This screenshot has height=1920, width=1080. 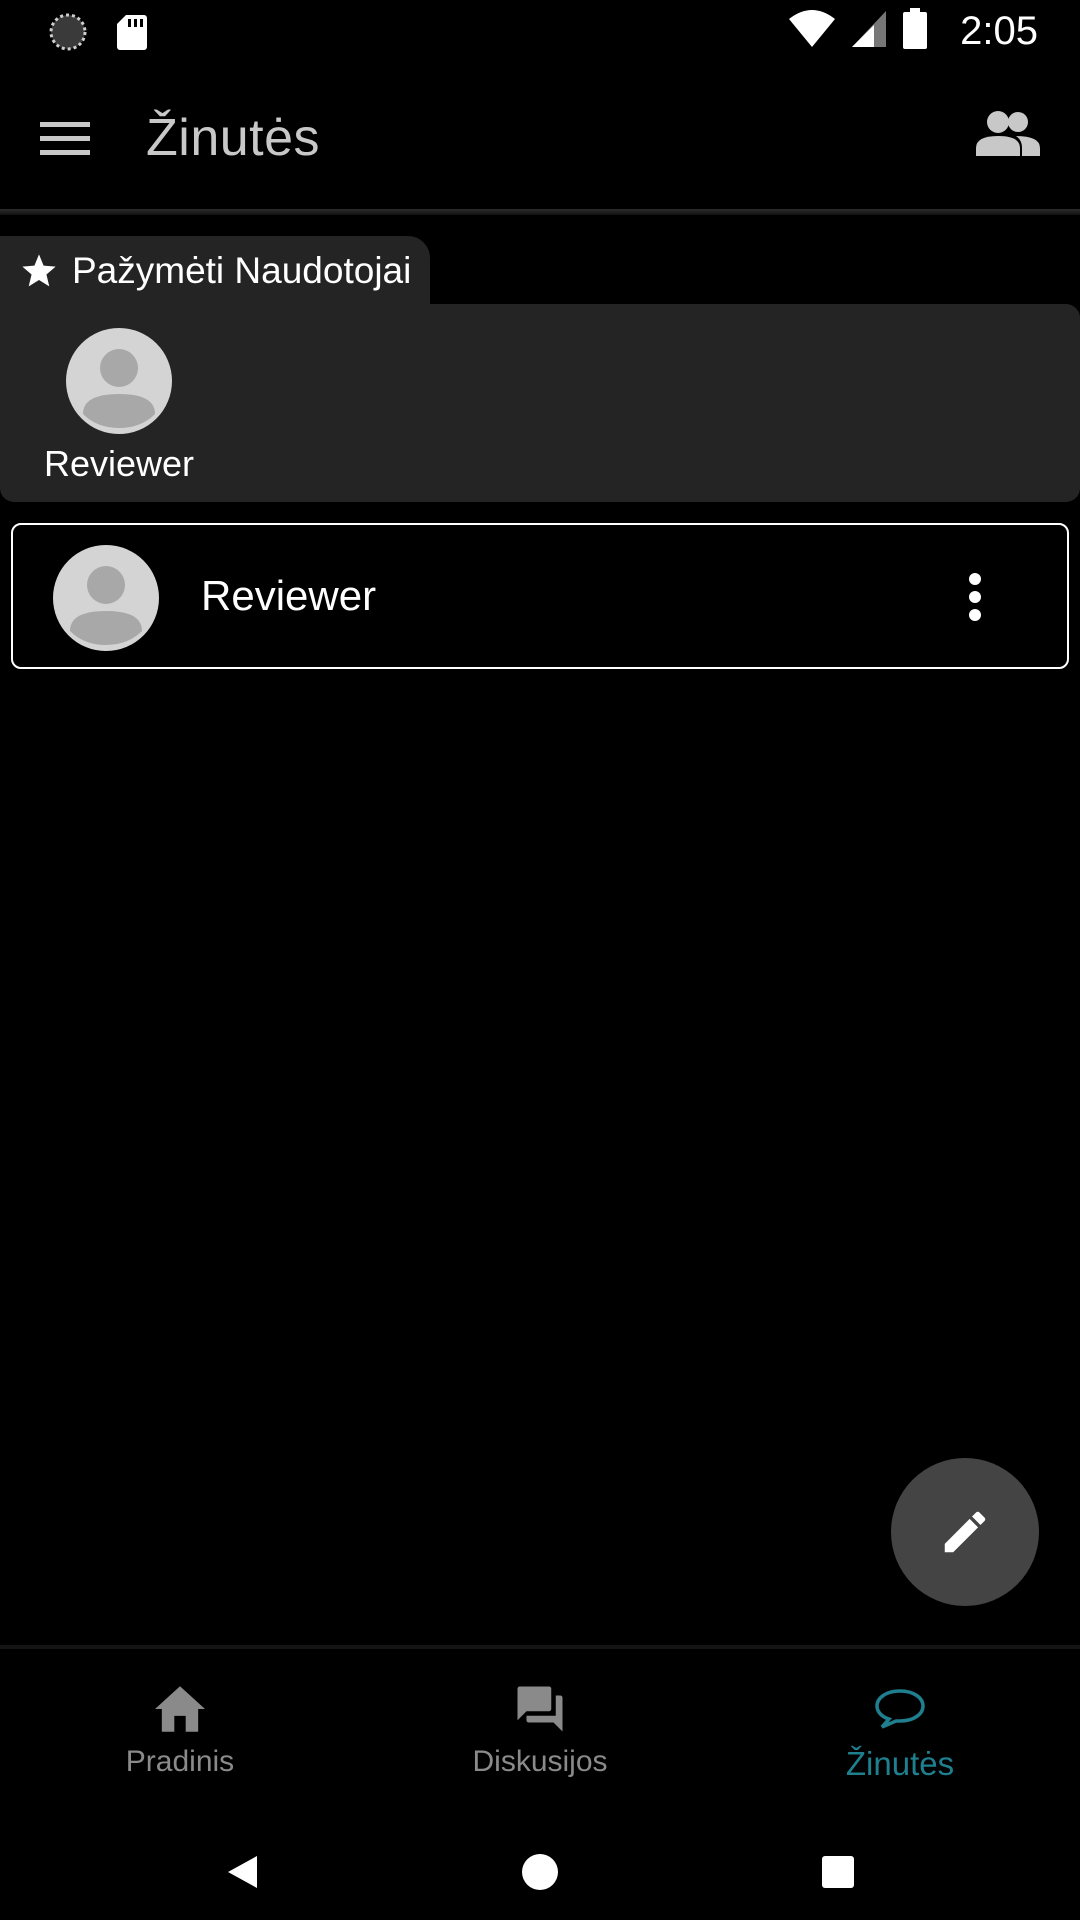 I want to click on conversation-name: Reviewer, so click(x=289, y=595).